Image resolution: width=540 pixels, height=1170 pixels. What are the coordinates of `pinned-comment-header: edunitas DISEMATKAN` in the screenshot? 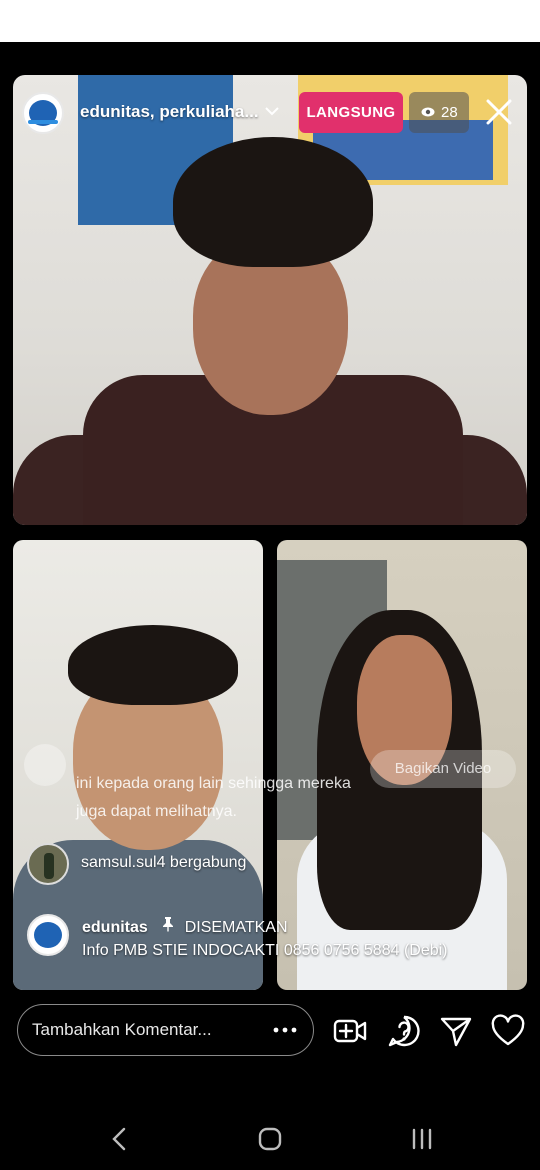 It's located at (185, 926).